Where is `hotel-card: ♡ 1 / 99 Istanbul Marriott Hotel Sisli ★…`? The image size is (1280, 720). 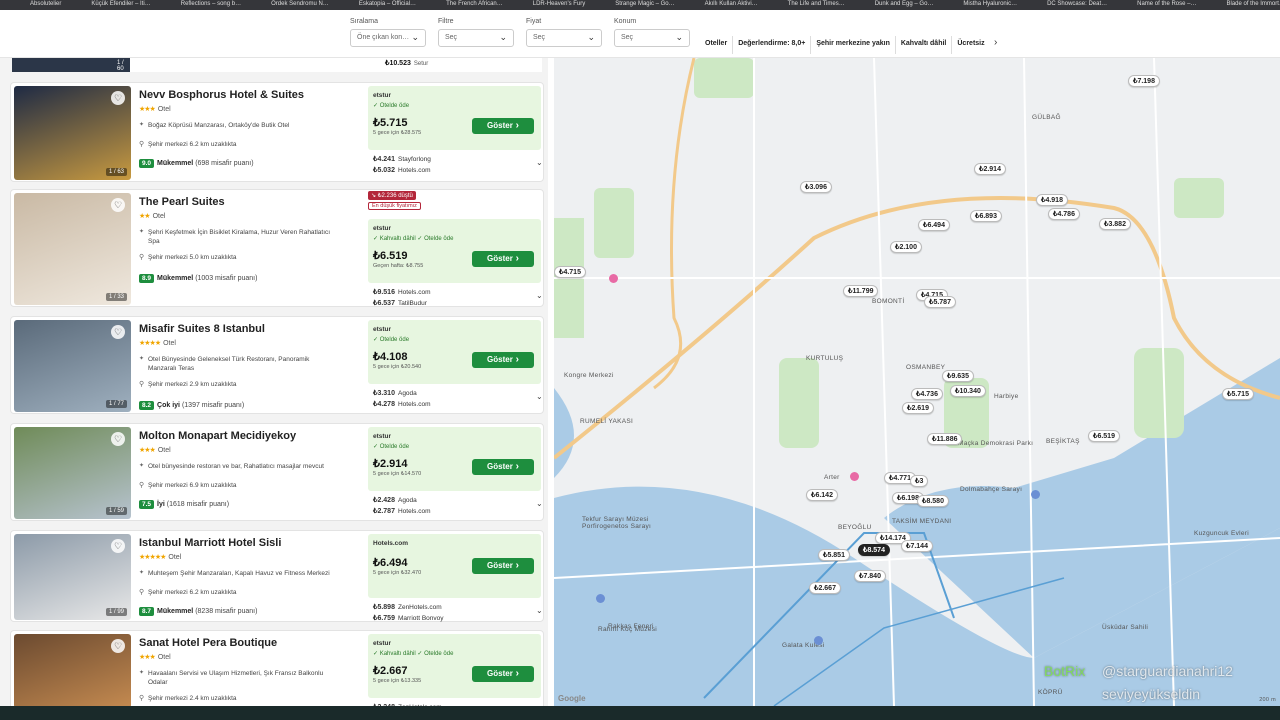 hotel-card: ♡ 1 / 99 Istanbul Marriott Hotel Sisli ★… is located at coordinates (277, 576).